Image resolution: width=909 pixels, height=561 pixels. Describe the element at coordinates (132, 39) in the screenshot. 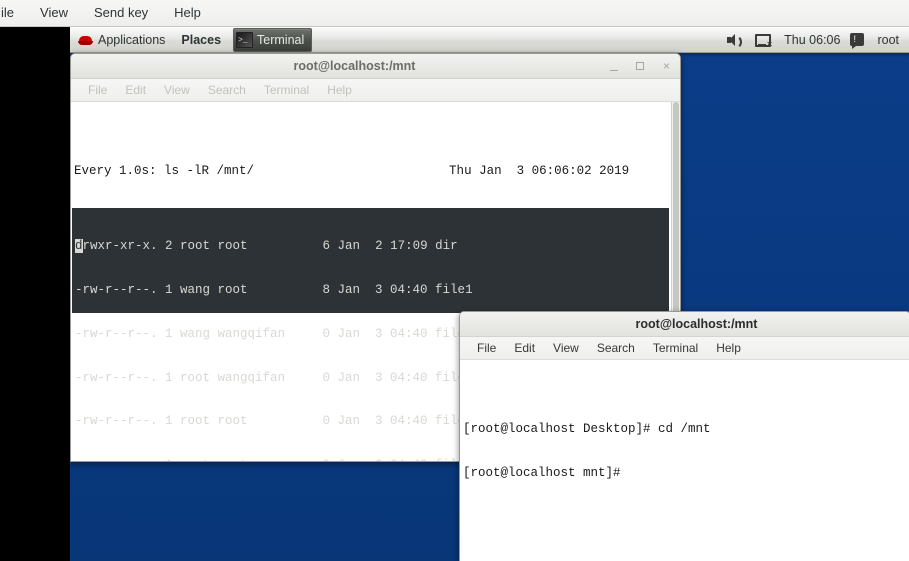

I see `applications-menu-label: Applications` at that location.